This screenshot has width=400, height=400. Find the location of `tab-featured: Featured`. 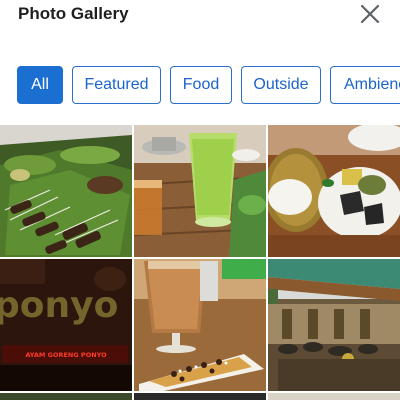

tab-featured: Featured is located at coordinates (116, 85).